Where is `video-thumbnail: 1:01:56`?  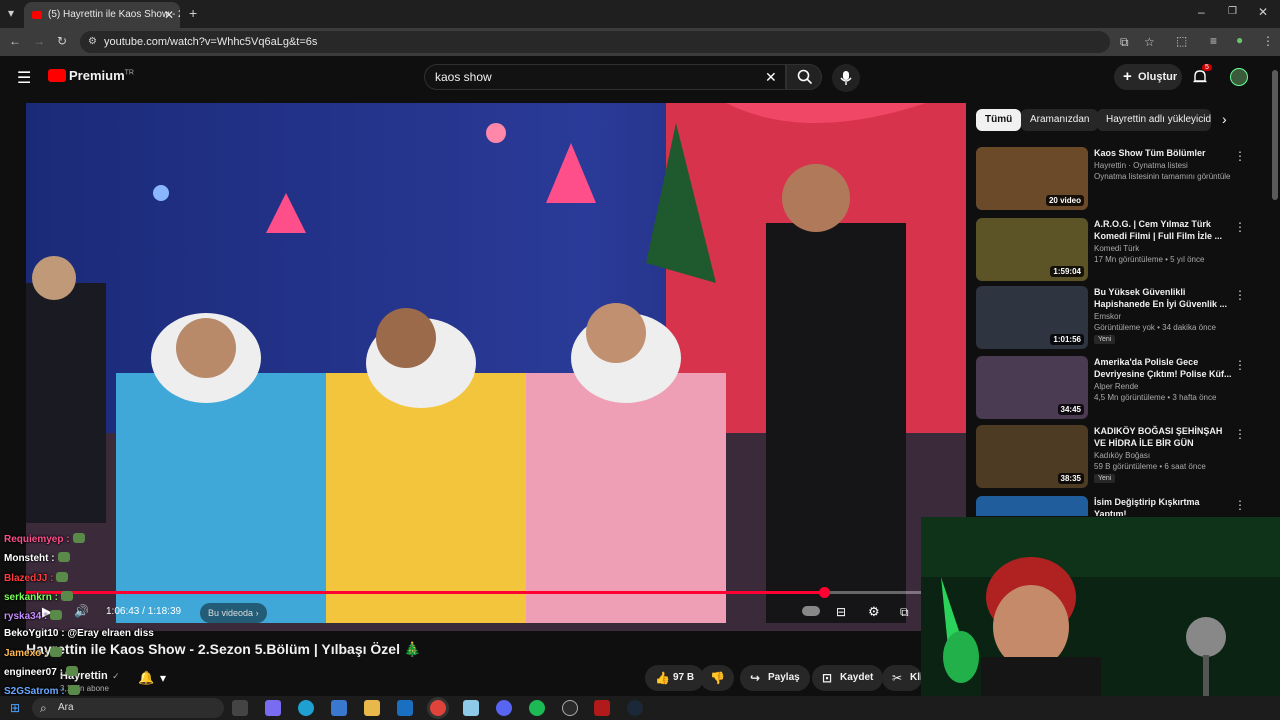
video-thumbnail: 1:01:56 is located at coordinates (1032, 317).